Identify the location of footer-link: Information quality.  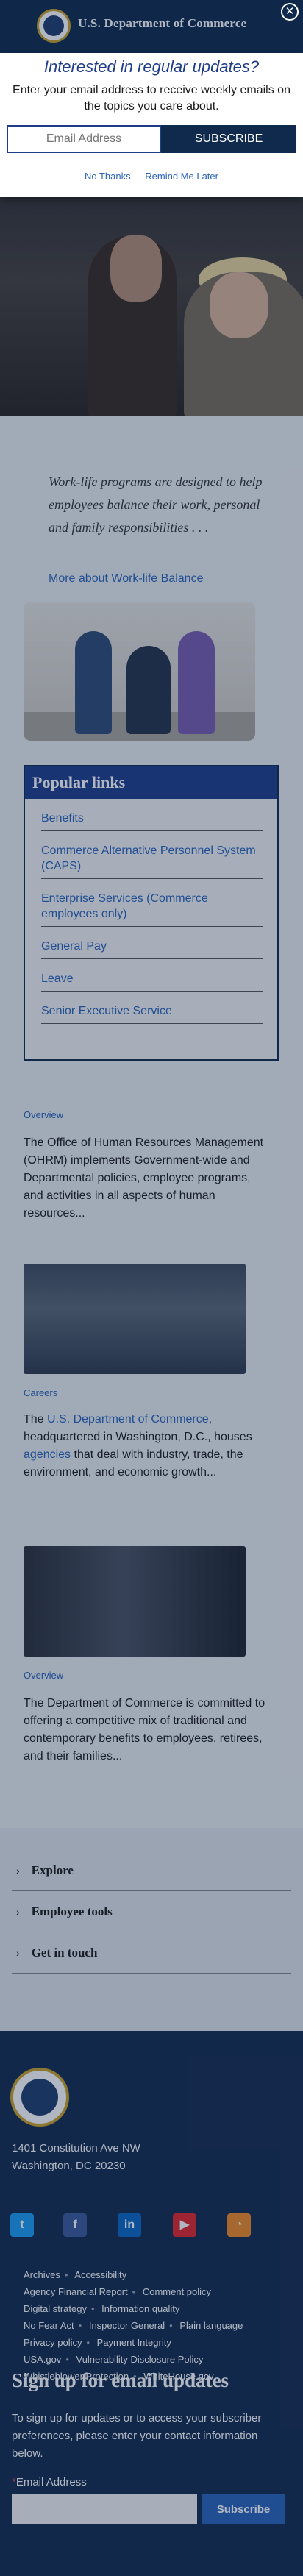
(140, 2308).